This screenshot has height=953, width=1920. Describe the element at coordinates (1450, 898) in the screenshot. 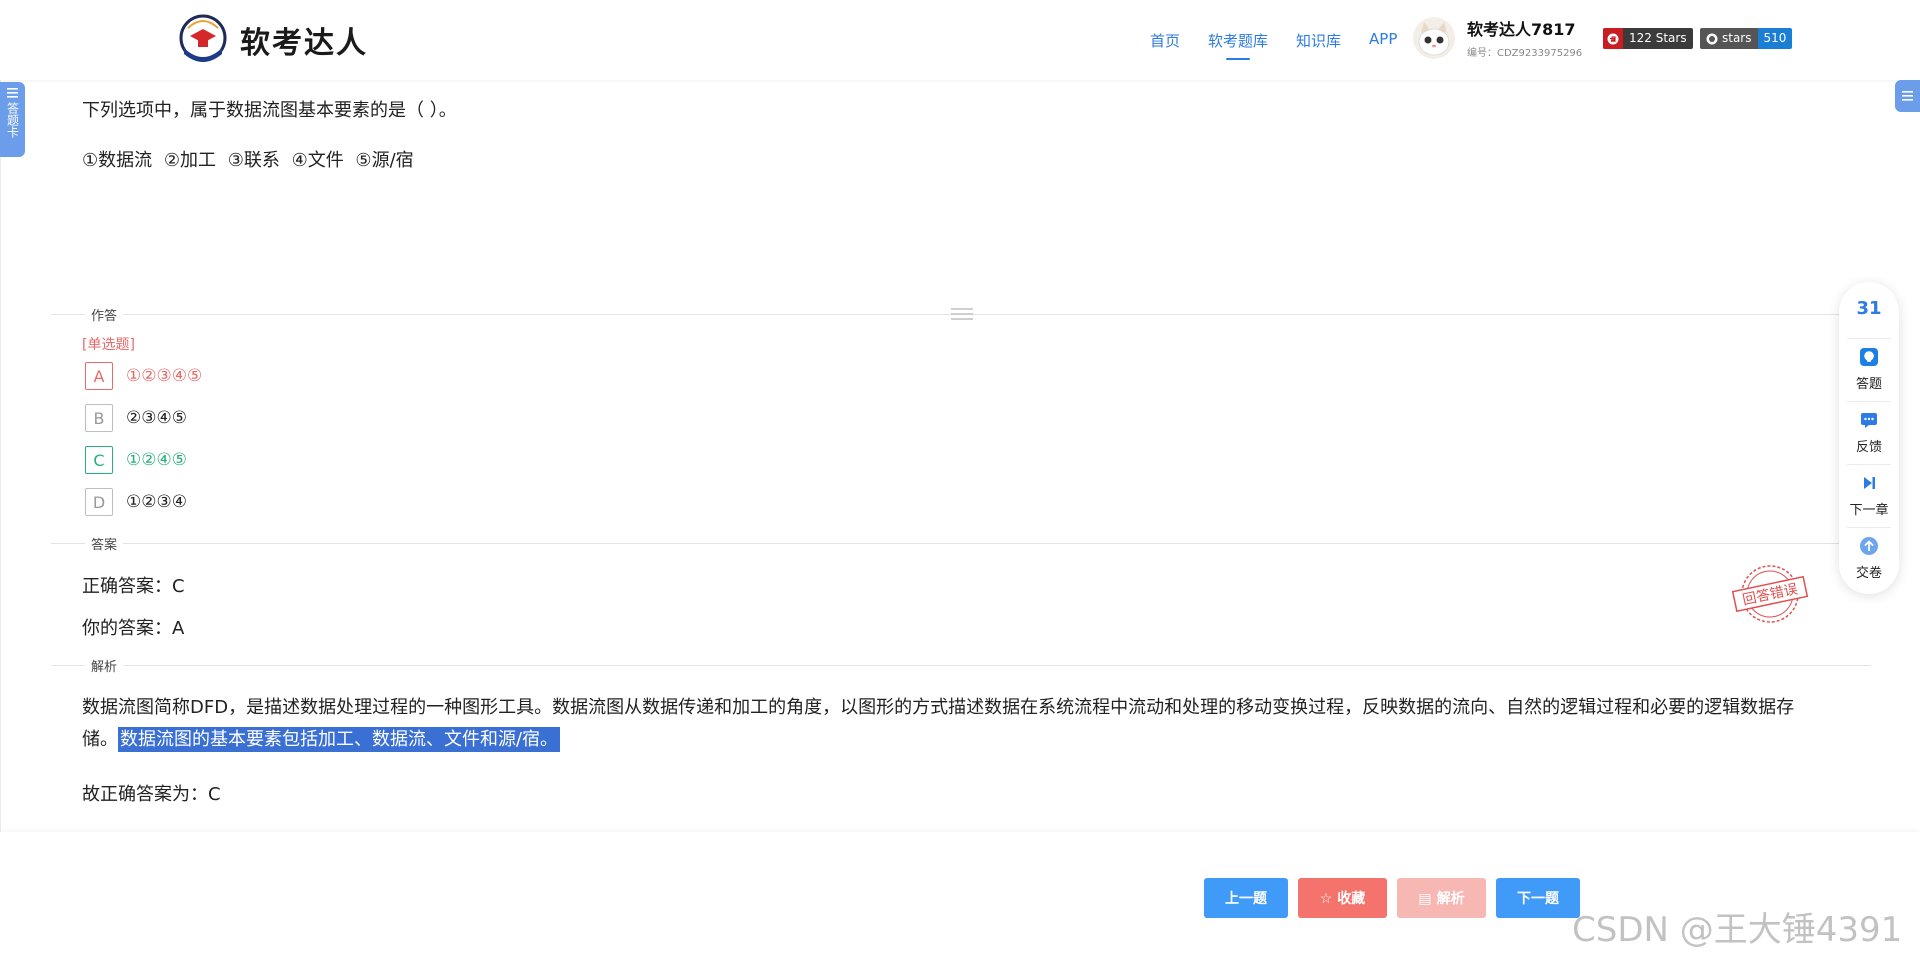

I see `analysis-label: 解析` at that location.